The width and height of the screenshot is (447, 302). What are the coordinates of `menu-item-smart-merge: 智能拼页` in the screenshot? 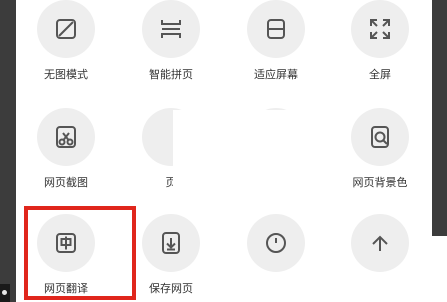 It's located at (171, 41).